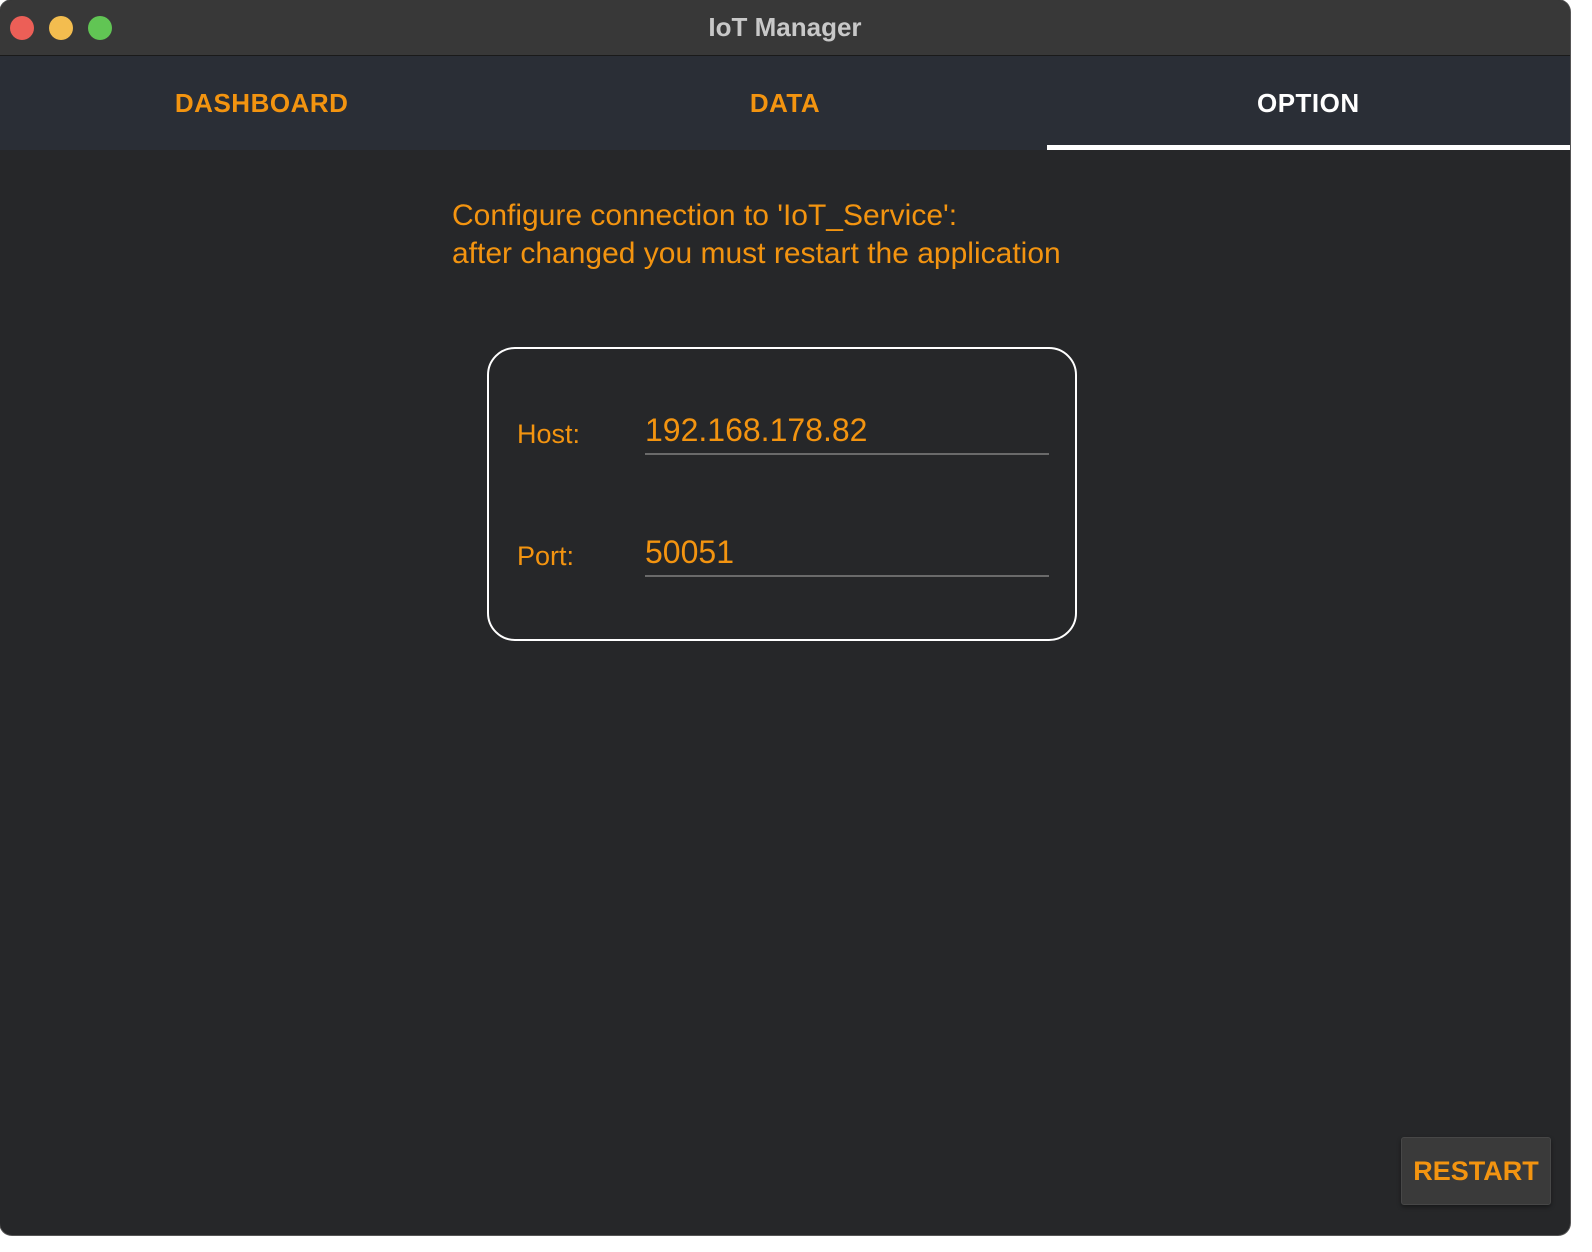 Image resolution: width=1592 pixels, height=1252 pixels. What do you see at coordinates (1476, 1171) in the screenshot?
I see `restart-button: RESTART` at bounding box center [1476, 1171].